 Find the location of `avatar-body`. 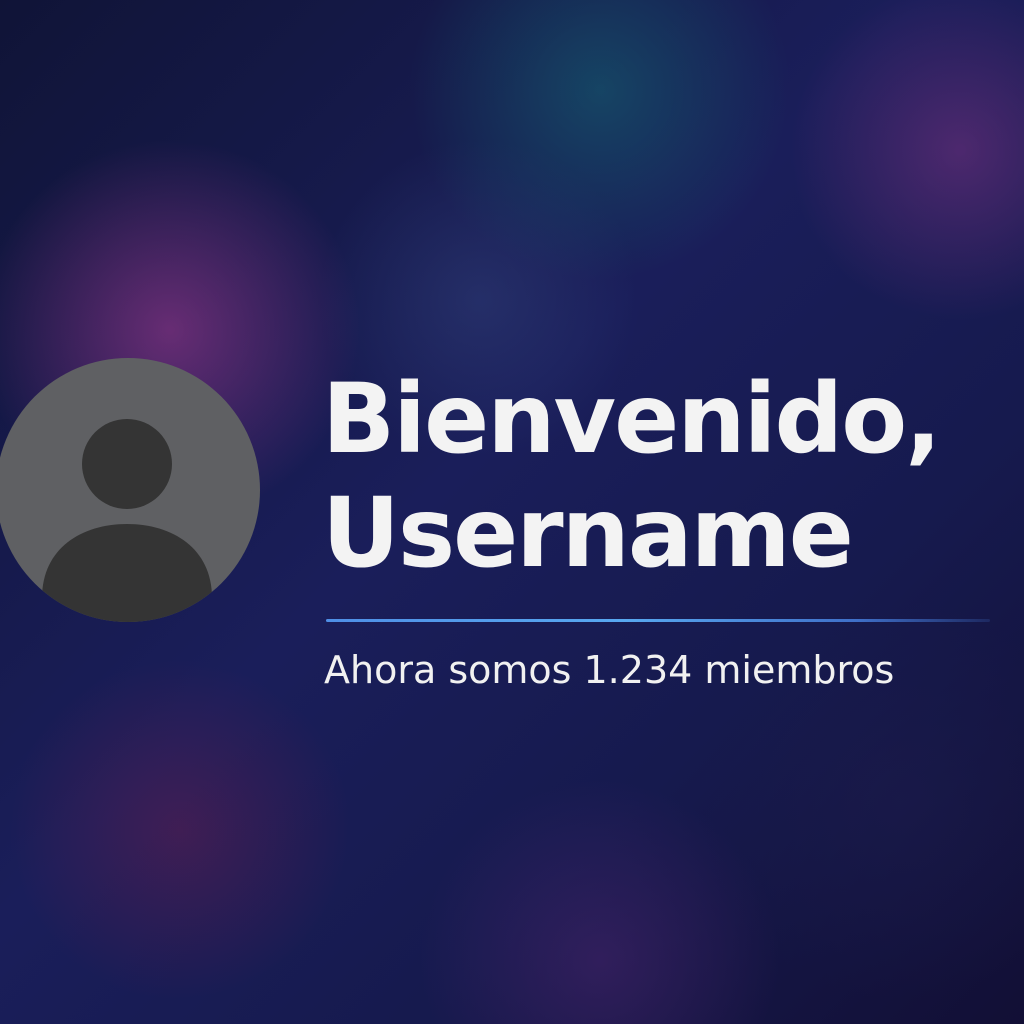

avatar-body is located at coordinates (127, 573).